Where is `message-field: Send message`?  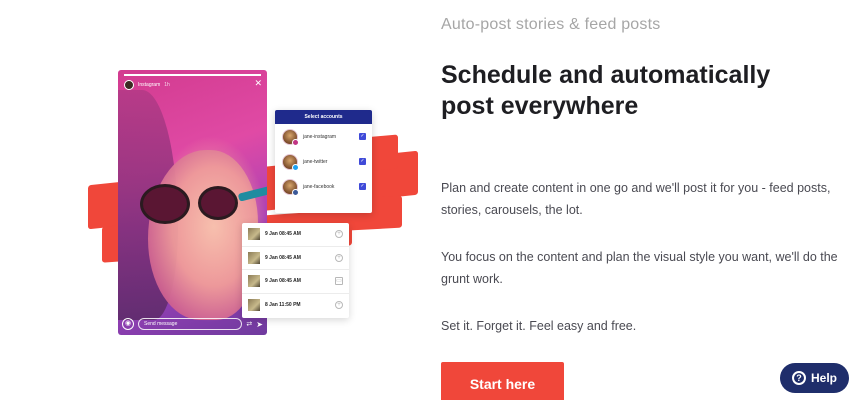
message-field: Send message is located at coordinates (190, 324).